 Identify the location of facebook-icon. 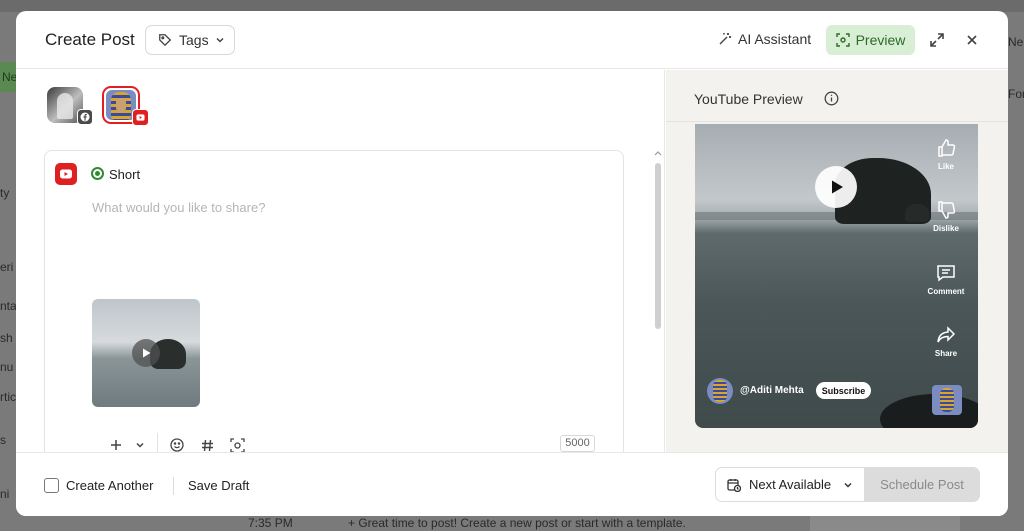
(85, 117).